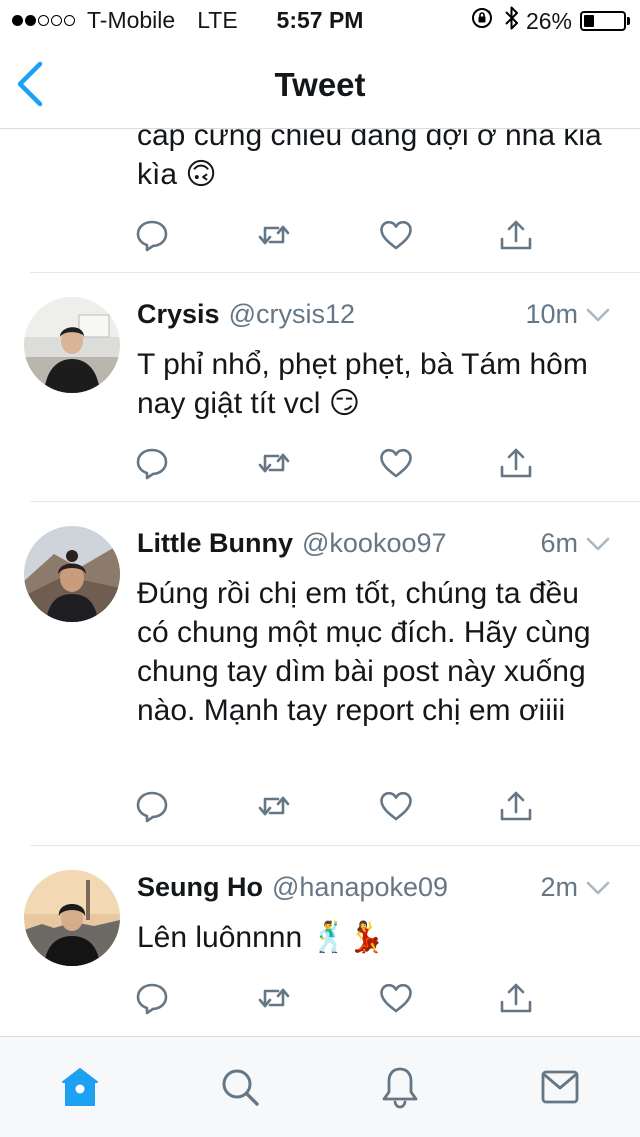 The width and height of the screenshot is (640, 1137). I want to click on display-name: Seung Ho, so click(200, 887).